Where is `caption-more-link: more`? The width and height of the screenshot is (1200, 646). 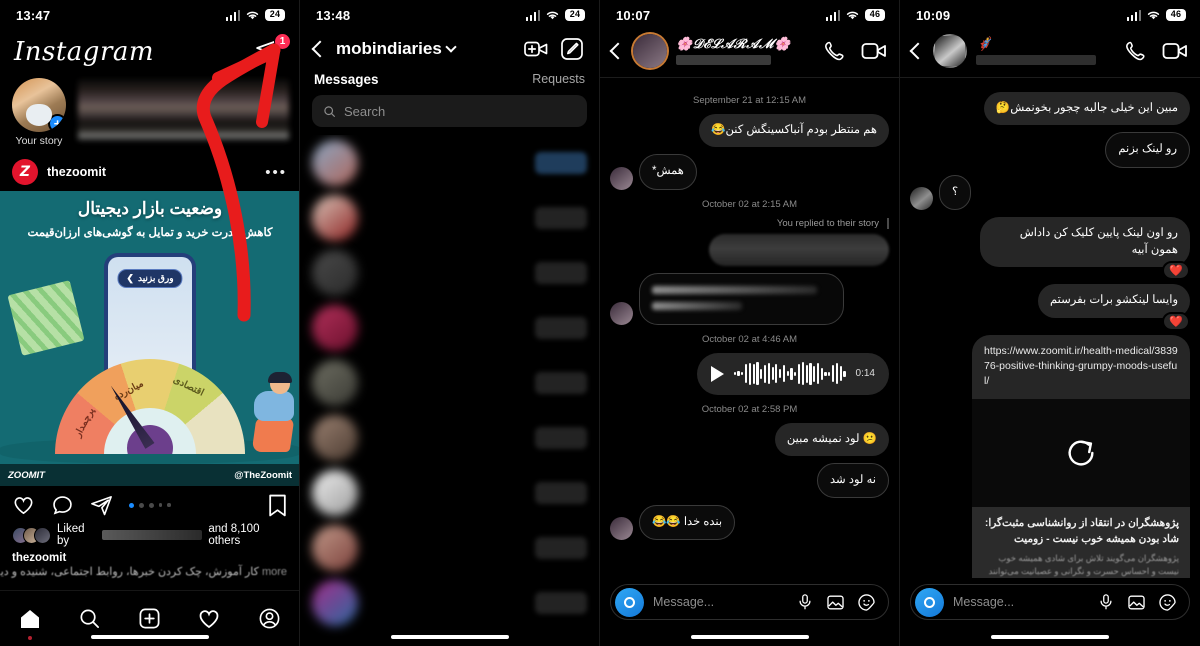 caption-more-link: more is located at coordinates (274, 572).